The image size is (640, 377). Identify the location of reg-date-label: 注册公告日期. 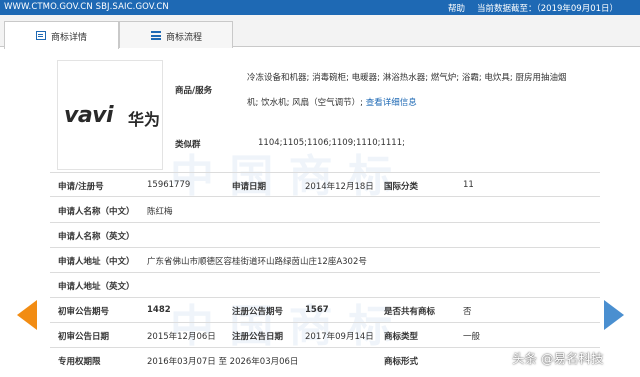
(258, 337).